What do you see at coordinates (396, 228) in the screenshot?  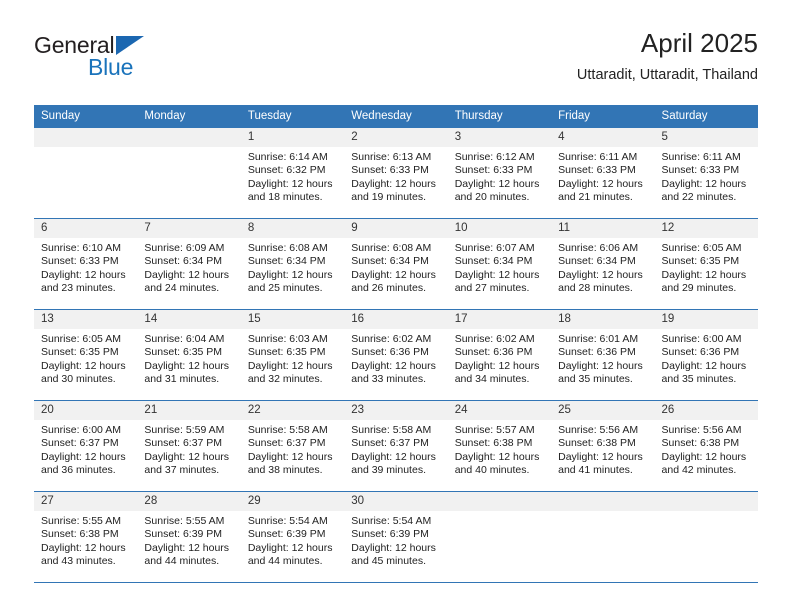 I see `day-number: 9` at bounding box center [396, 228].